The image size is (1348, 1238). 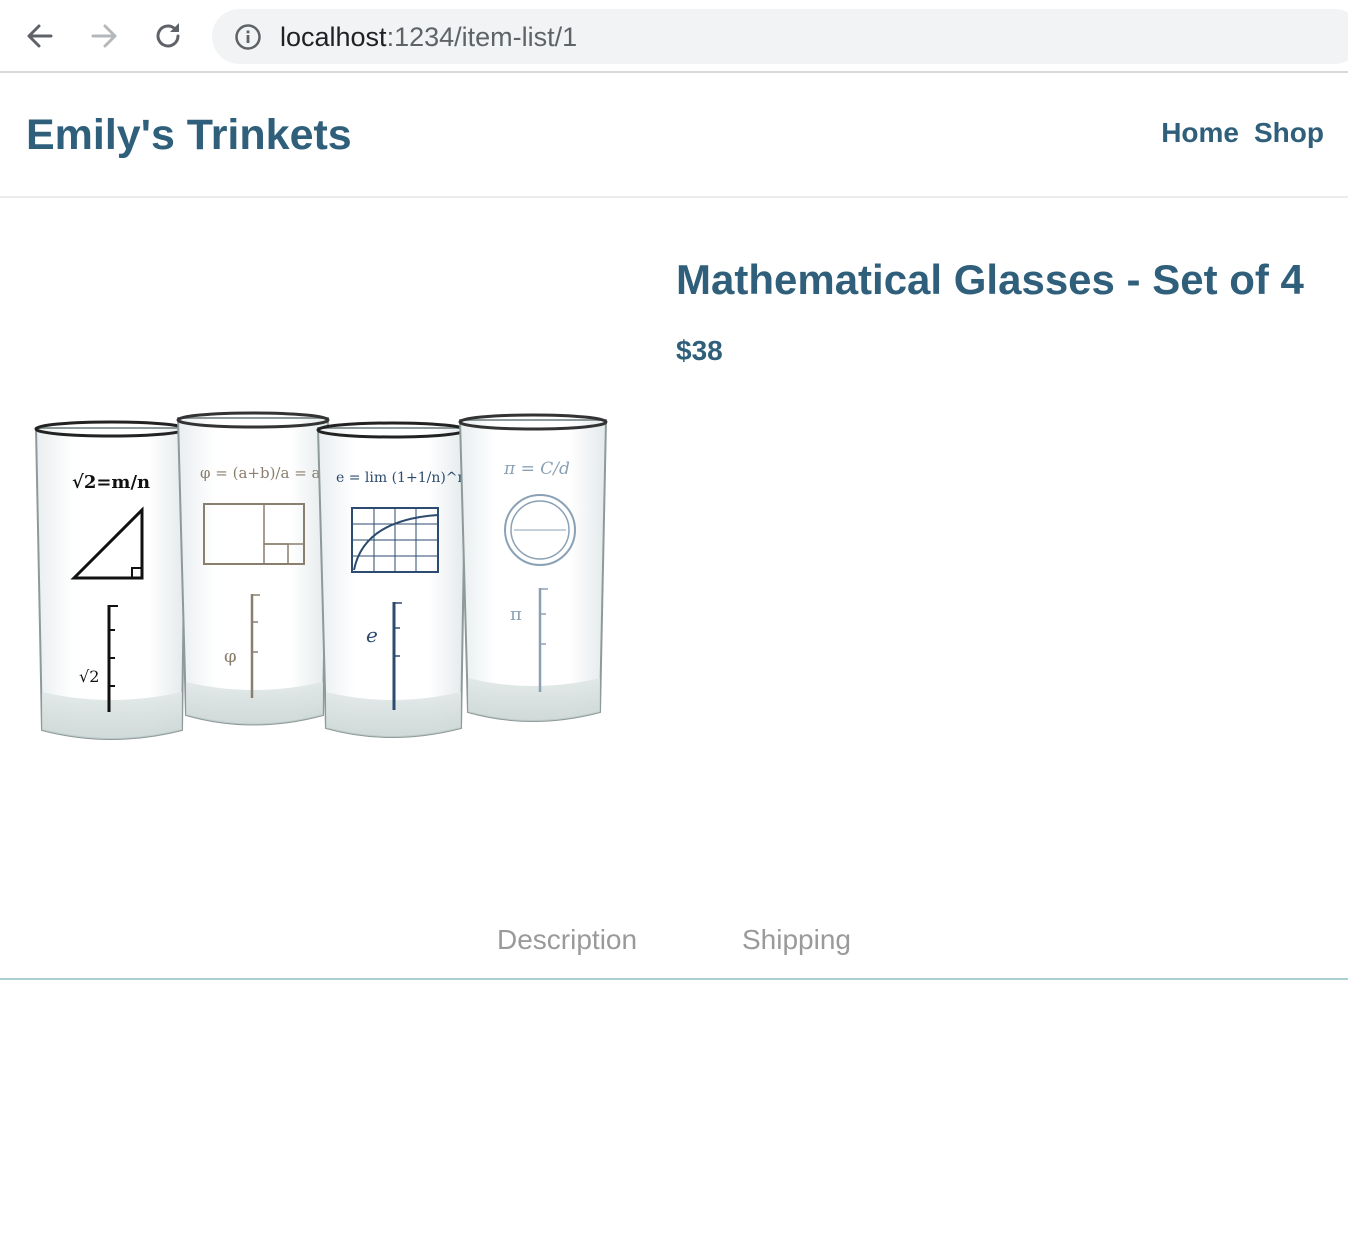 What do you see at coordinates (990, 279) in the screenshot?
I see `product-title: Mathematical Glasses - Set of 4` at bounding box center [990, 279].